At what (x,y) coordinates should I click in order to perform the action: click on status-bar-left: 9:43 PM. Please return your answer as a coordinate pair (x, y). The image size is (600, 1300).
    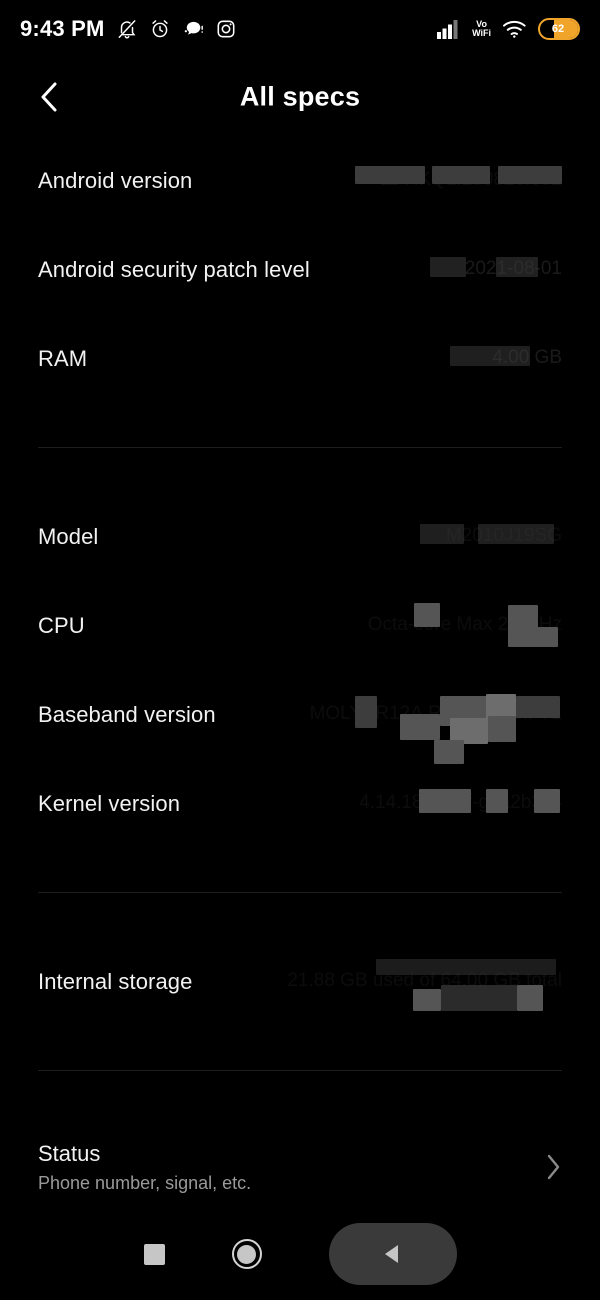
    Looking at the image, I should click on (128, 29).